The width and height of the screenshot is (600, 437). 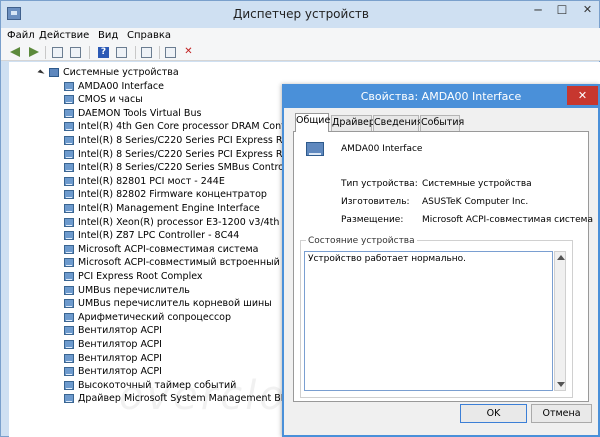 I want to click on scan-hardware-icon, so click(x=146, y=52).